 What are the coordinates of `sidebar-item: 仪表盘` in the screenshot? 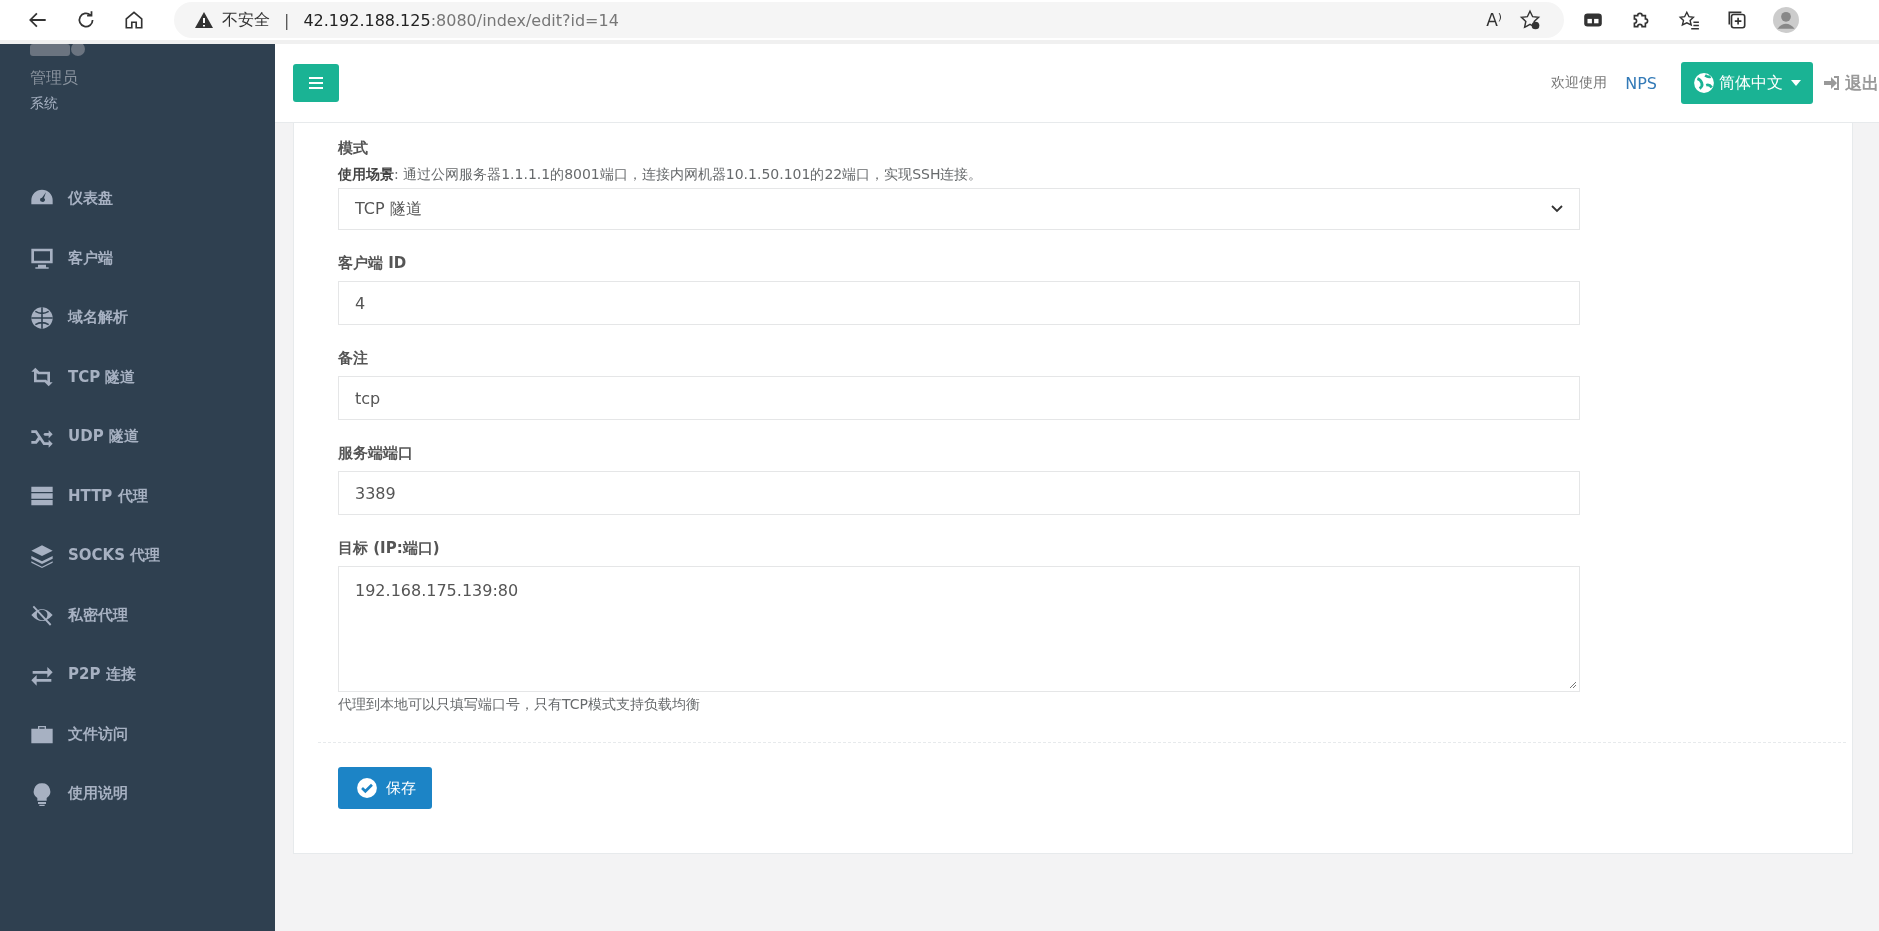 It's located at (137, 199).